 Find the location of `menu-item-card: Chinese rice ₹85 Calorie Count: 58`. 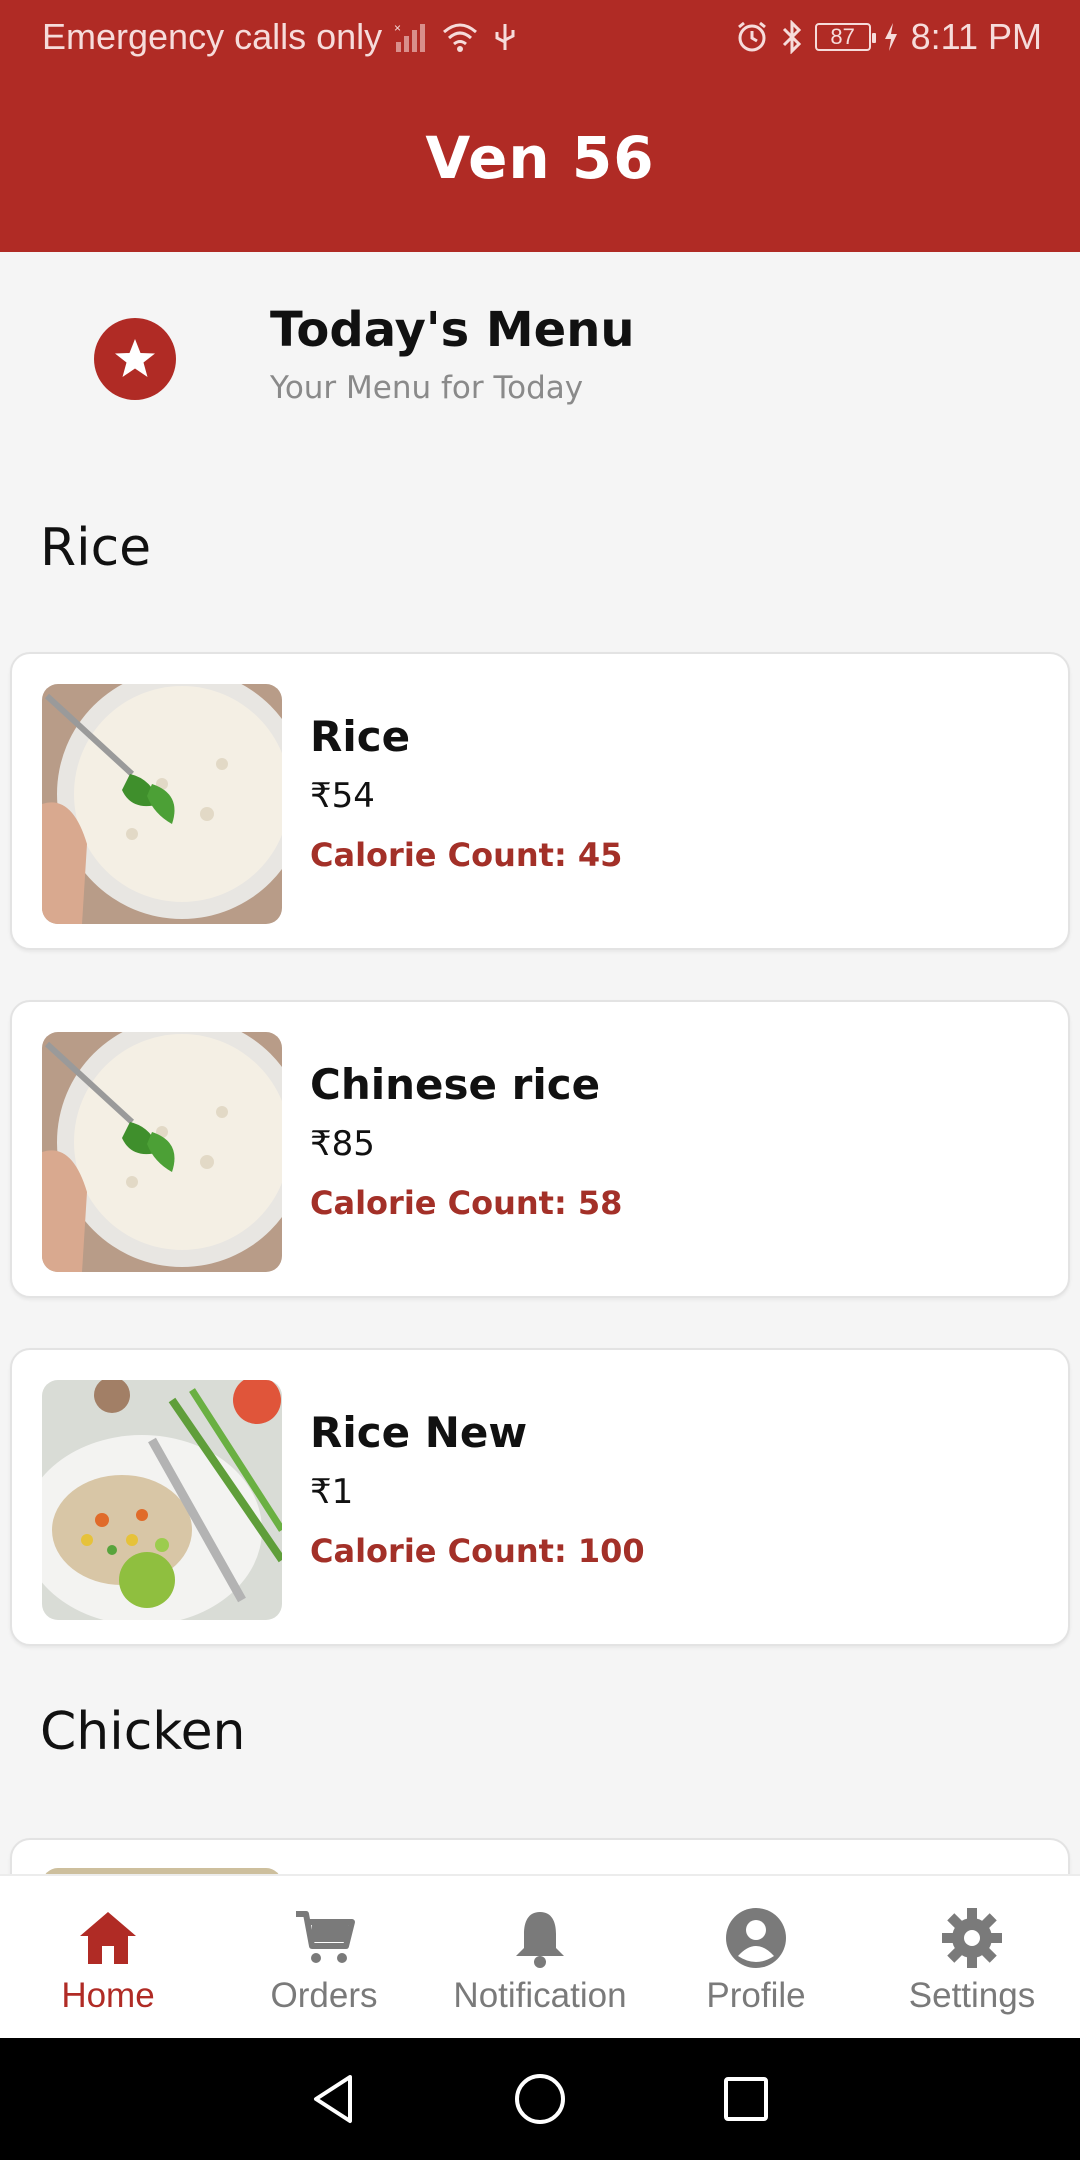

menu-item-card: Chinese rice ₹85 Calorie Count: 58 is located at coordinates (540, 1149).